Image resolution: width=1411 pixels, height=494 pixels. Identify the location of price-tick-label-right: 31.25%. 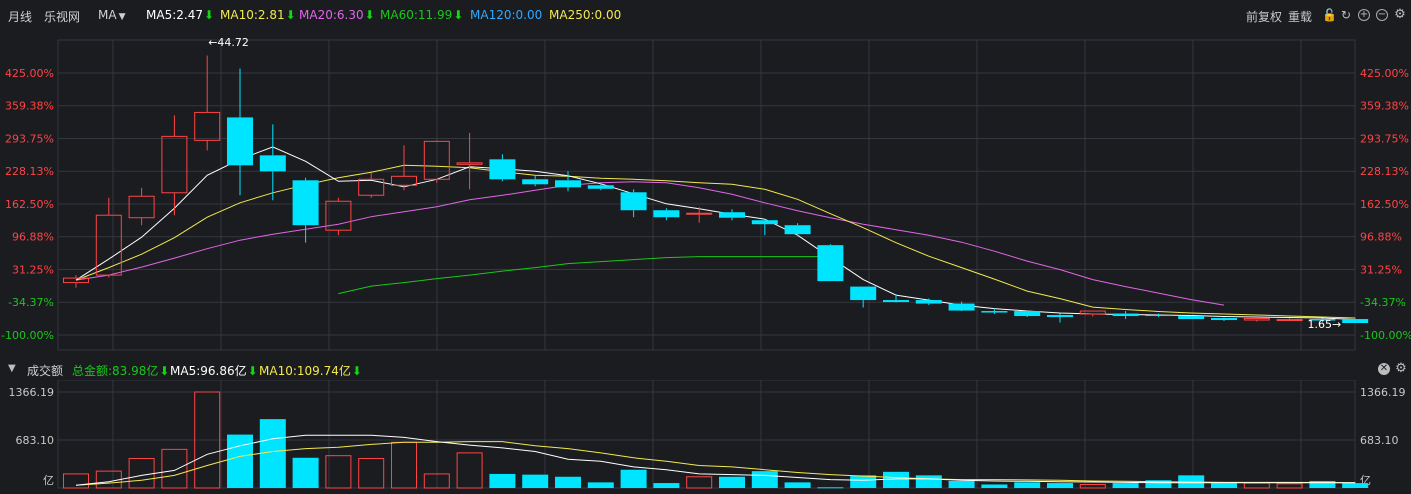
(1381, 270).